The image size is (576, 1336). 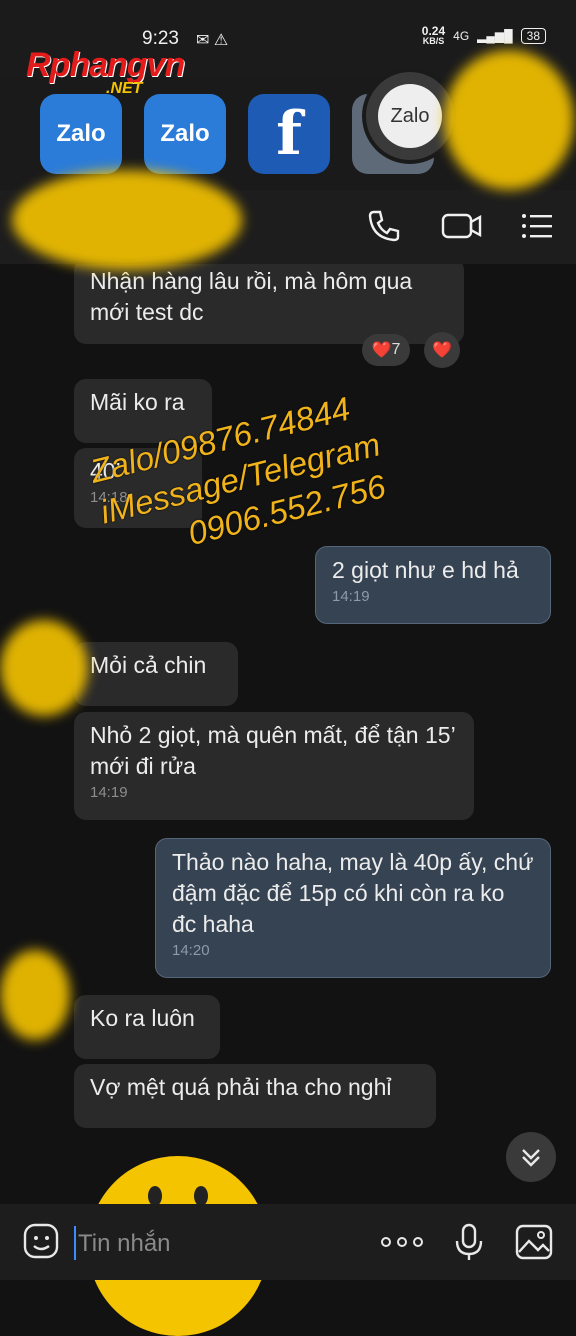 I want to click on message-incoming: Vợ mệt quá phải tha cho nghỉ, so click(x=255, y=1096).